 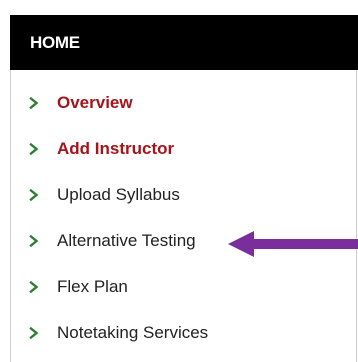 I want to click on menu-header-title: HOME, so click(x=55, y=42).